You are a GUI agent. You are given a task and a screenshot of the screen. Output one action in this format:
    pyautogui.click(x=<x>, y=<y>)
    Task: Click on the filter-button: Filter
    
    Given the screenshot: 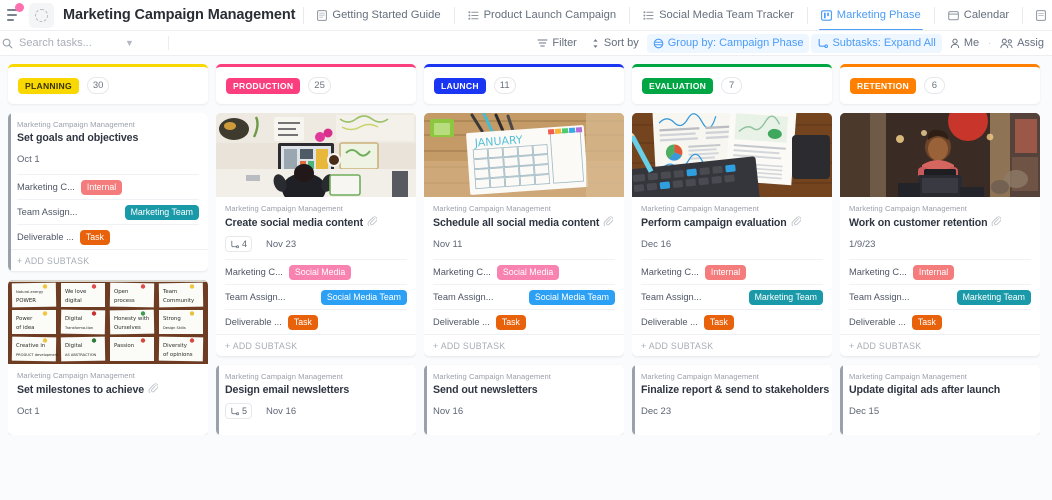 What is the action you would take?
    pyautogui.click(x=556, y=43)
    